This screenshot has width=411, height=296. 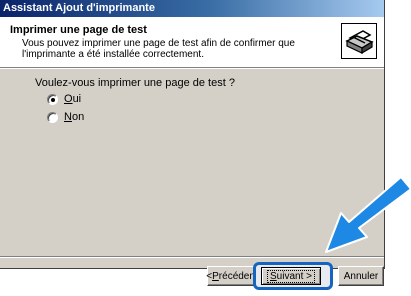 I want to click on radio-yes-label-rest: ui, so click(x=77, y=99).